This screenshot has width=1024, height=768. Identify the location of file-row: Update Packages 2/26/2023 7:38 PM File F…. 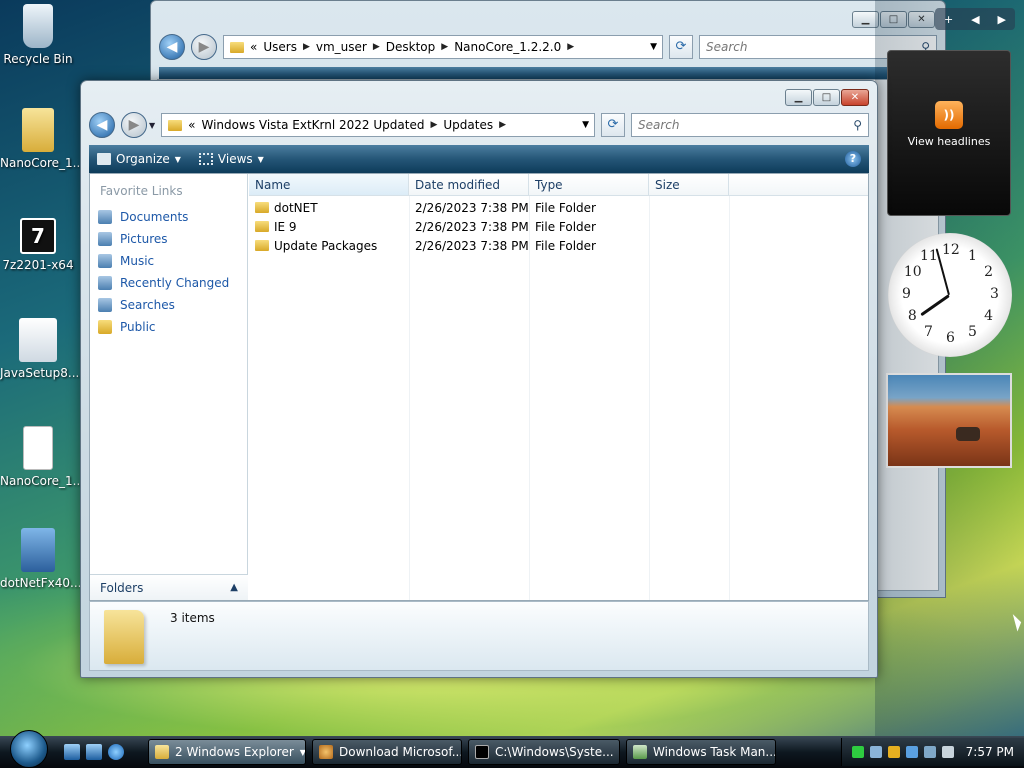
(558, 245).